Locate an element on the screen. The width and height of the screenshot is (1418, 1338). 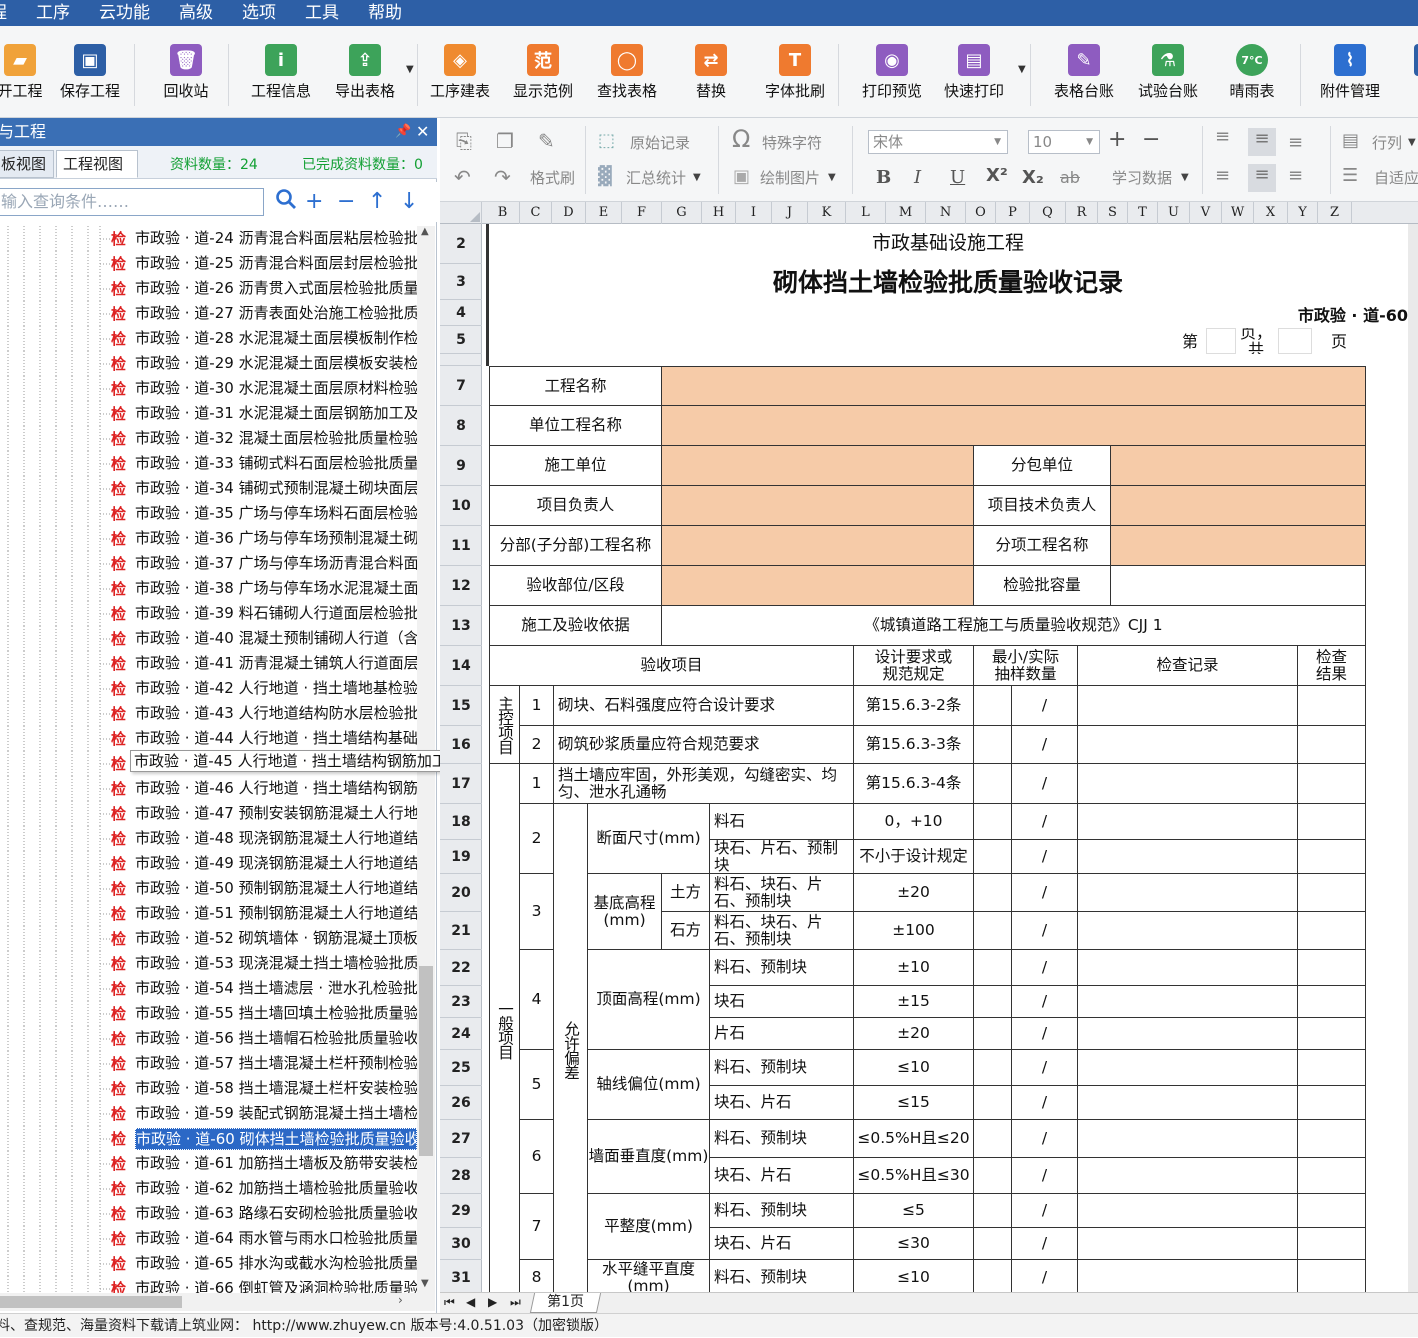
column-header: O is located at coordinates (981, 213).